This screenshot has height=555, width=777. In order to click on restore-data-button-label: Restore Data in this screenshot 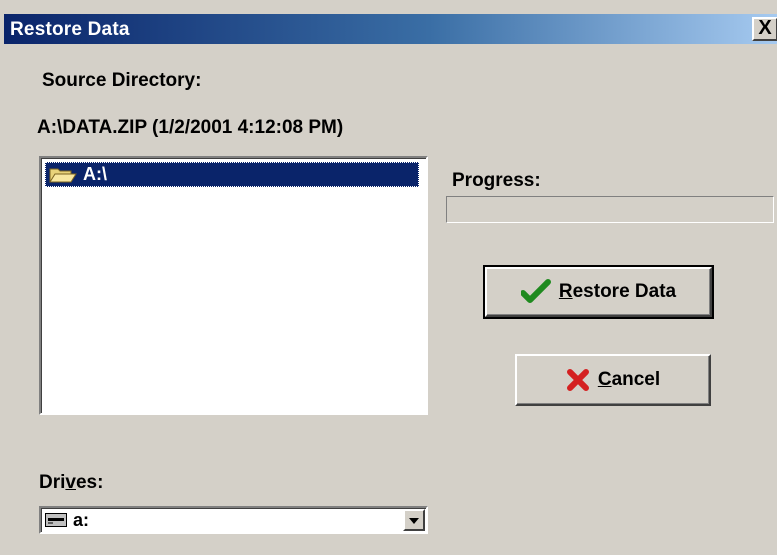, I will do `click(617, 291)`.